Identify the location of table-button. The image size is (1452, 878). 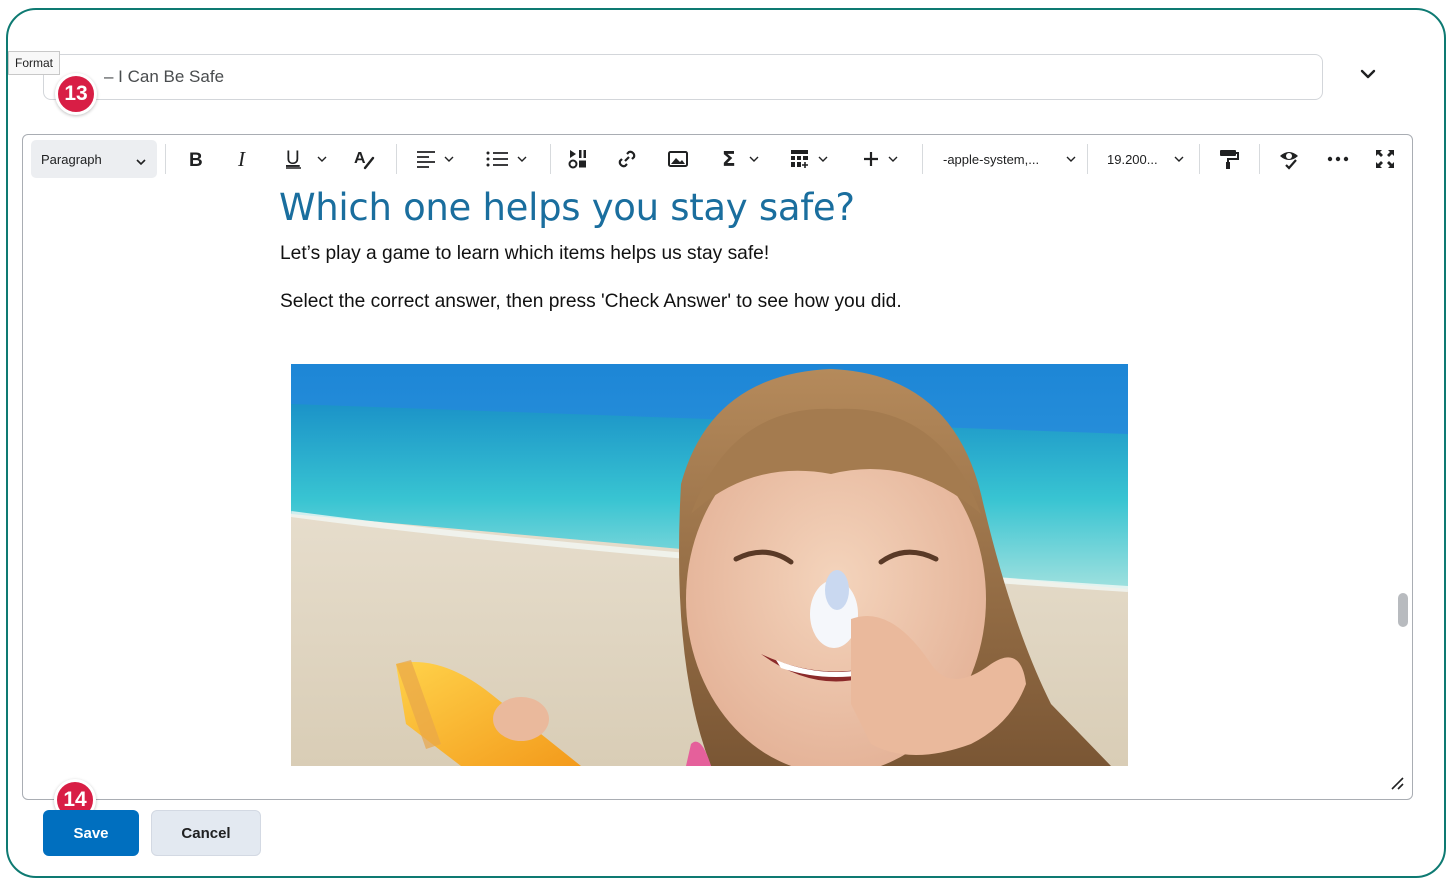
(811, 159).